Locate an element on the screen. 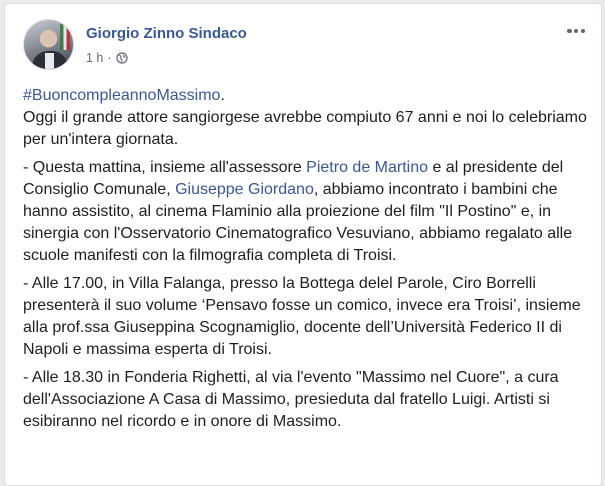 The width and height of the screenshot is (605, 486). mention-giuseppe-giordano: Giuseppe Giordano is located at coordinates (244, 189).